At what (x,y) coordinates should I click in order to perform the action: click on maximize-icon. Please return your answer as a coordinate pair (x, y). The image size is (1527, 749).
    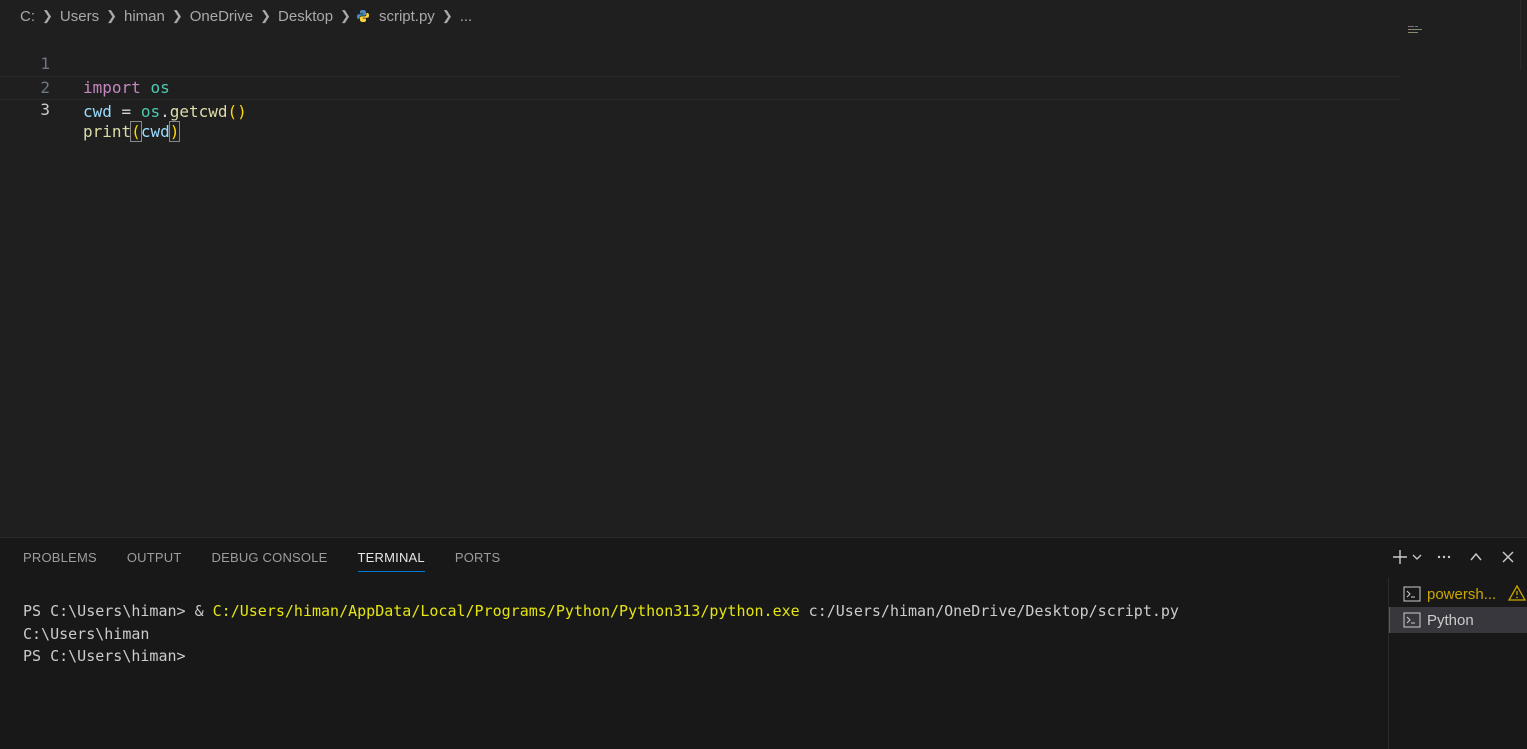
    Looking at the image, I should click on (1476, 557).